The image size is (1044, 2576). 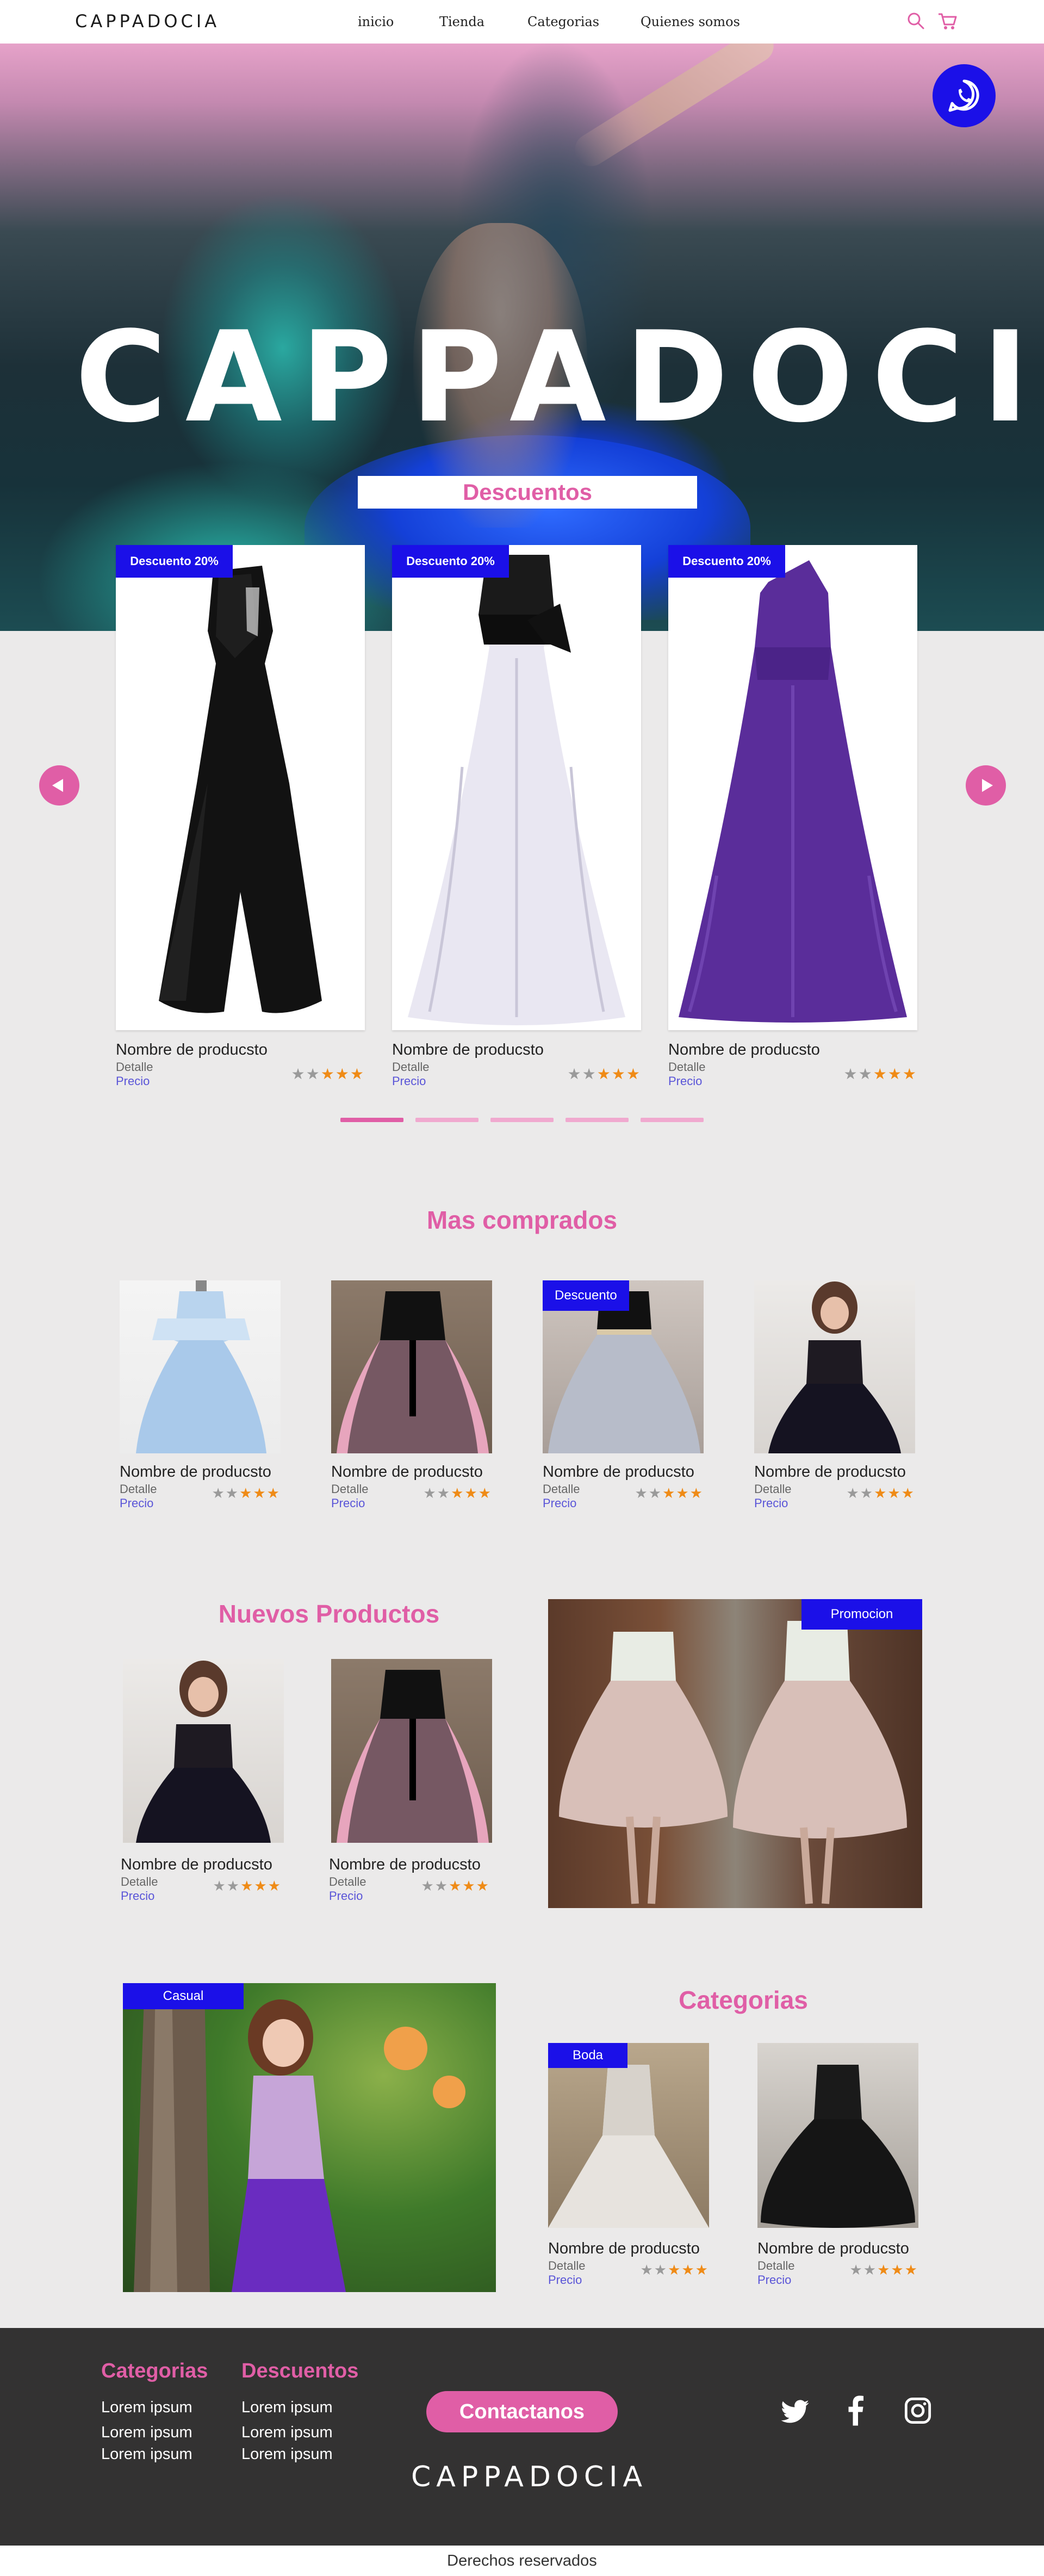 I want to click on nav-link-quienes-somos: Quienes somos, so click(x=690, y=22).